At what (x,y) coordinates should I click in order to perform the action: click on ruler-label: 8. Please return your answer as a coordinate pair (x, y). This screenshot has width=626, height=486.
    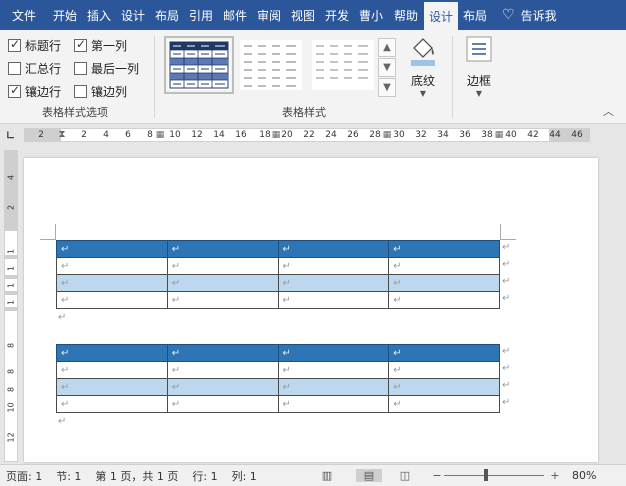
    Looking at the image, I should click on (11, 371).